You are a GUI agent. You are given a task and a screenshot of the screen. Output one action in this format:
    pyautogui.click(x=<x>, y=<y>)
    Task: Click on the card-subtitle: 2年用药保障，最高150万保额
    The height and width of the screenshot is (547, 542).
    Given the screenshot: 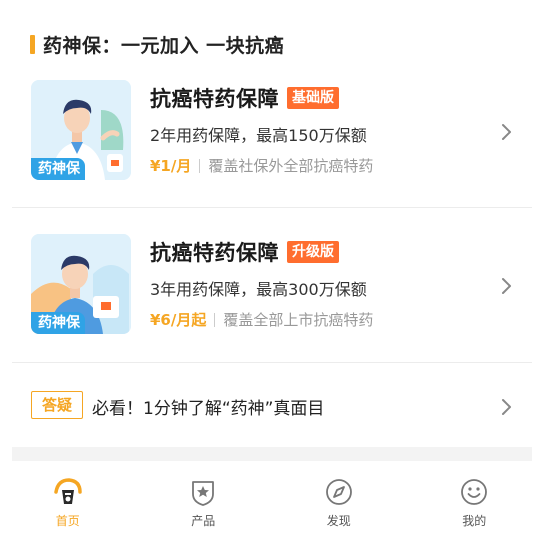 What is the action you would take?
    pyautogui.click(x=258, y=135)
    